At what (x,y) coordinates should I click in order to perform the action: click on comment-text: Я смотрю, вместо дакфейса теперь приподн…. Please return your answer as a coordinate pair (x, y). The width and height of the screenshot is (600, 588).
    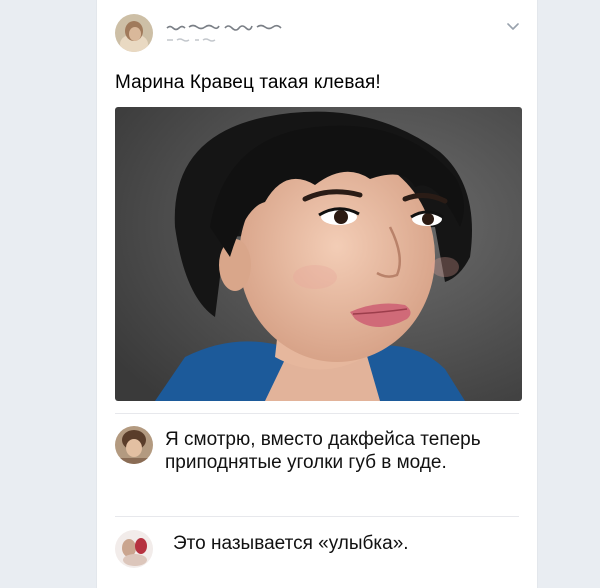
    Looking at the image, I should click on (323, 451).